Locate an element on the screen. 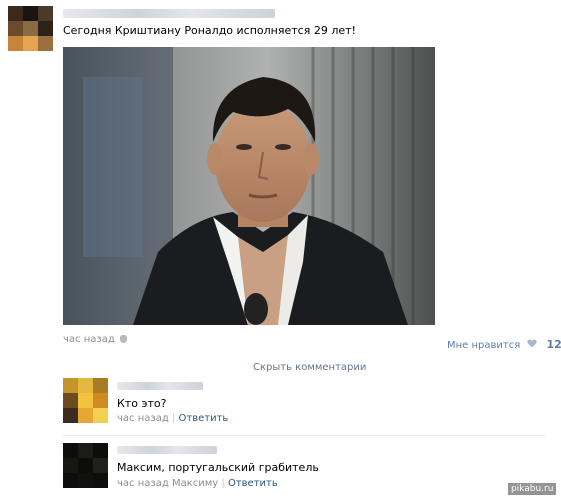  comment-1-text: Кто это? is located at coordinates (142, 403).